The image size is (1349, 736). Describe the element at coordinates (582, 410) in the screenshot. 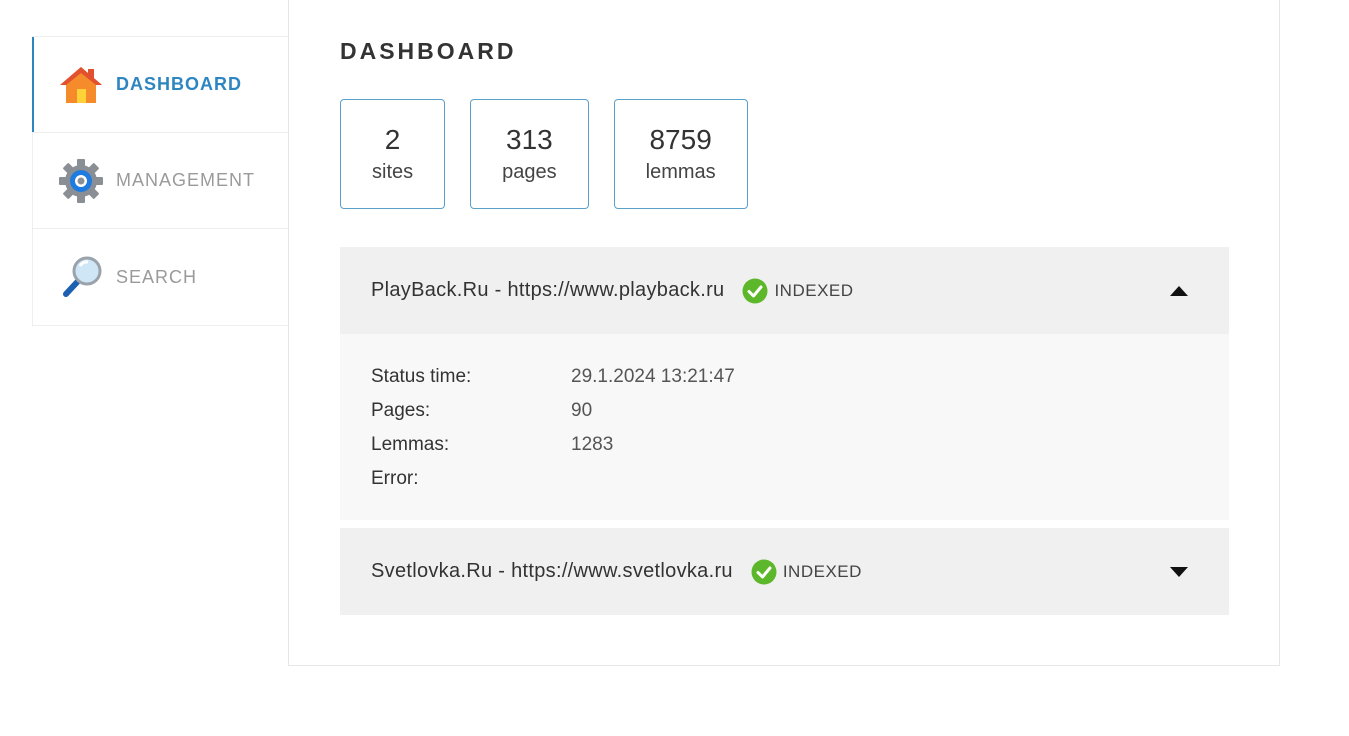

I see `detail-value: 90` at that location.